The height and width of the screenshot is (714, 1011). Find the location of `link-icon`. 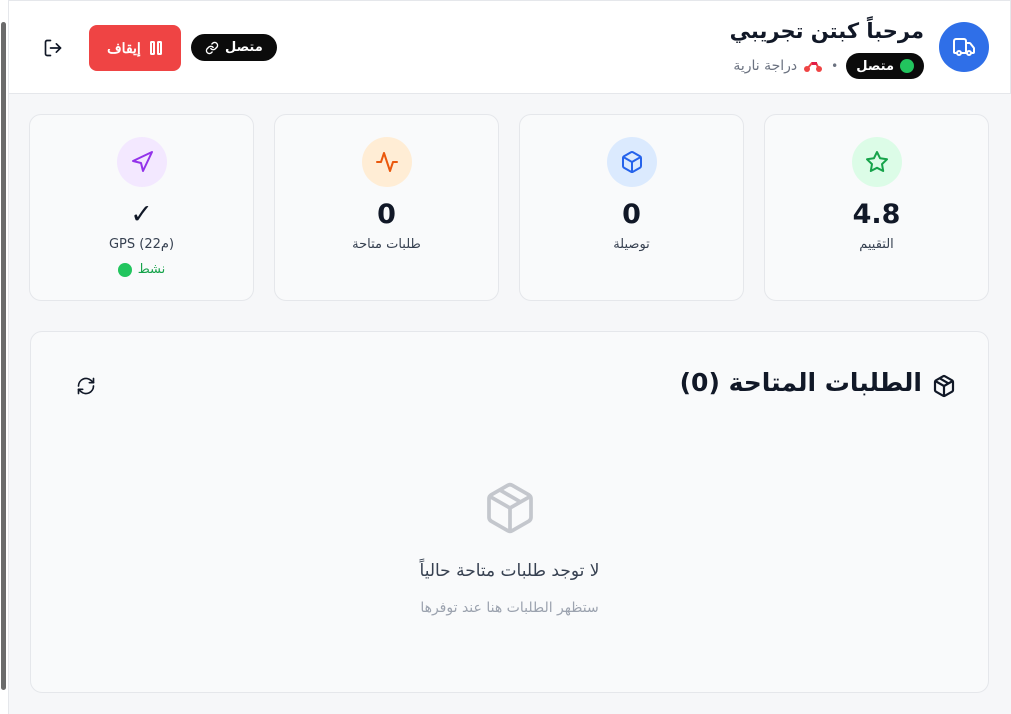

link-icon is located at coordinates (212, 47).